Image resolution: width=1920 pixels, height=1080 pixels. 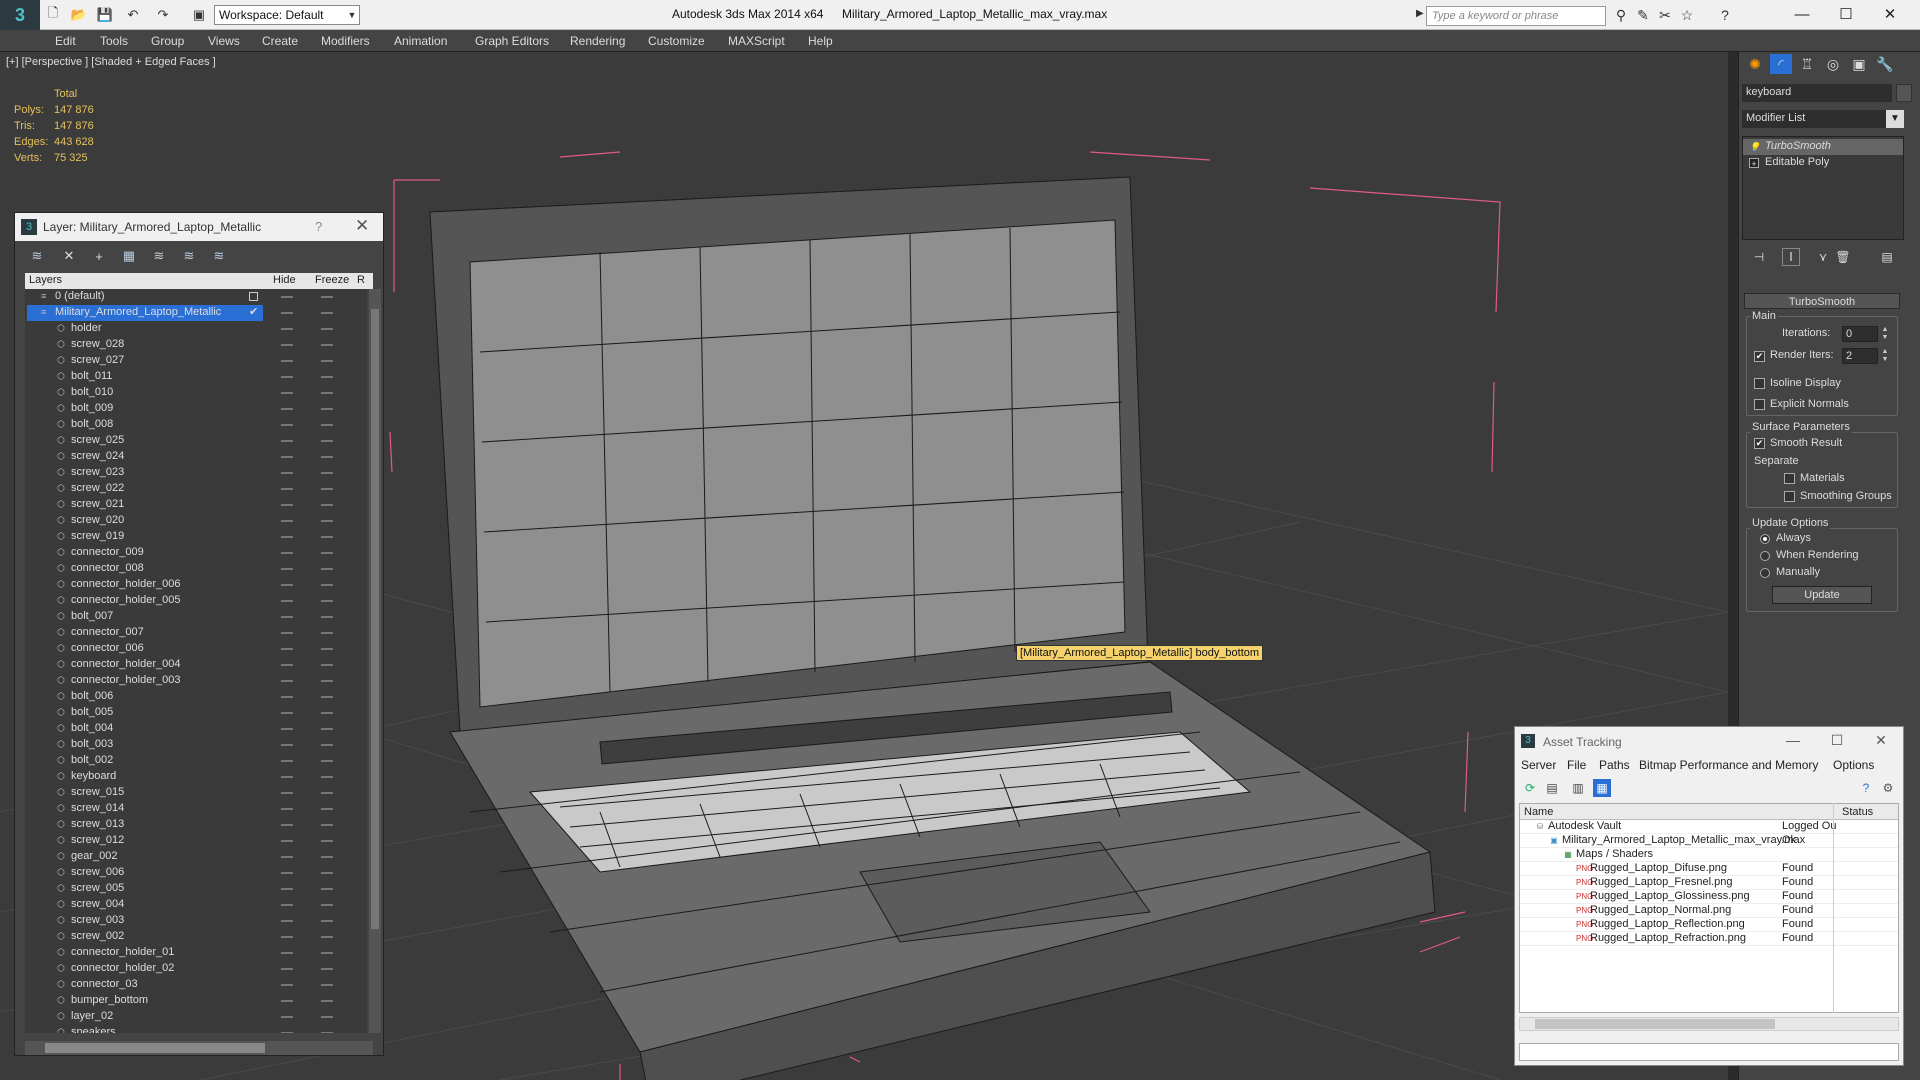 I want to click on asset-menu-options: Options, so click(x=1853, y=765).